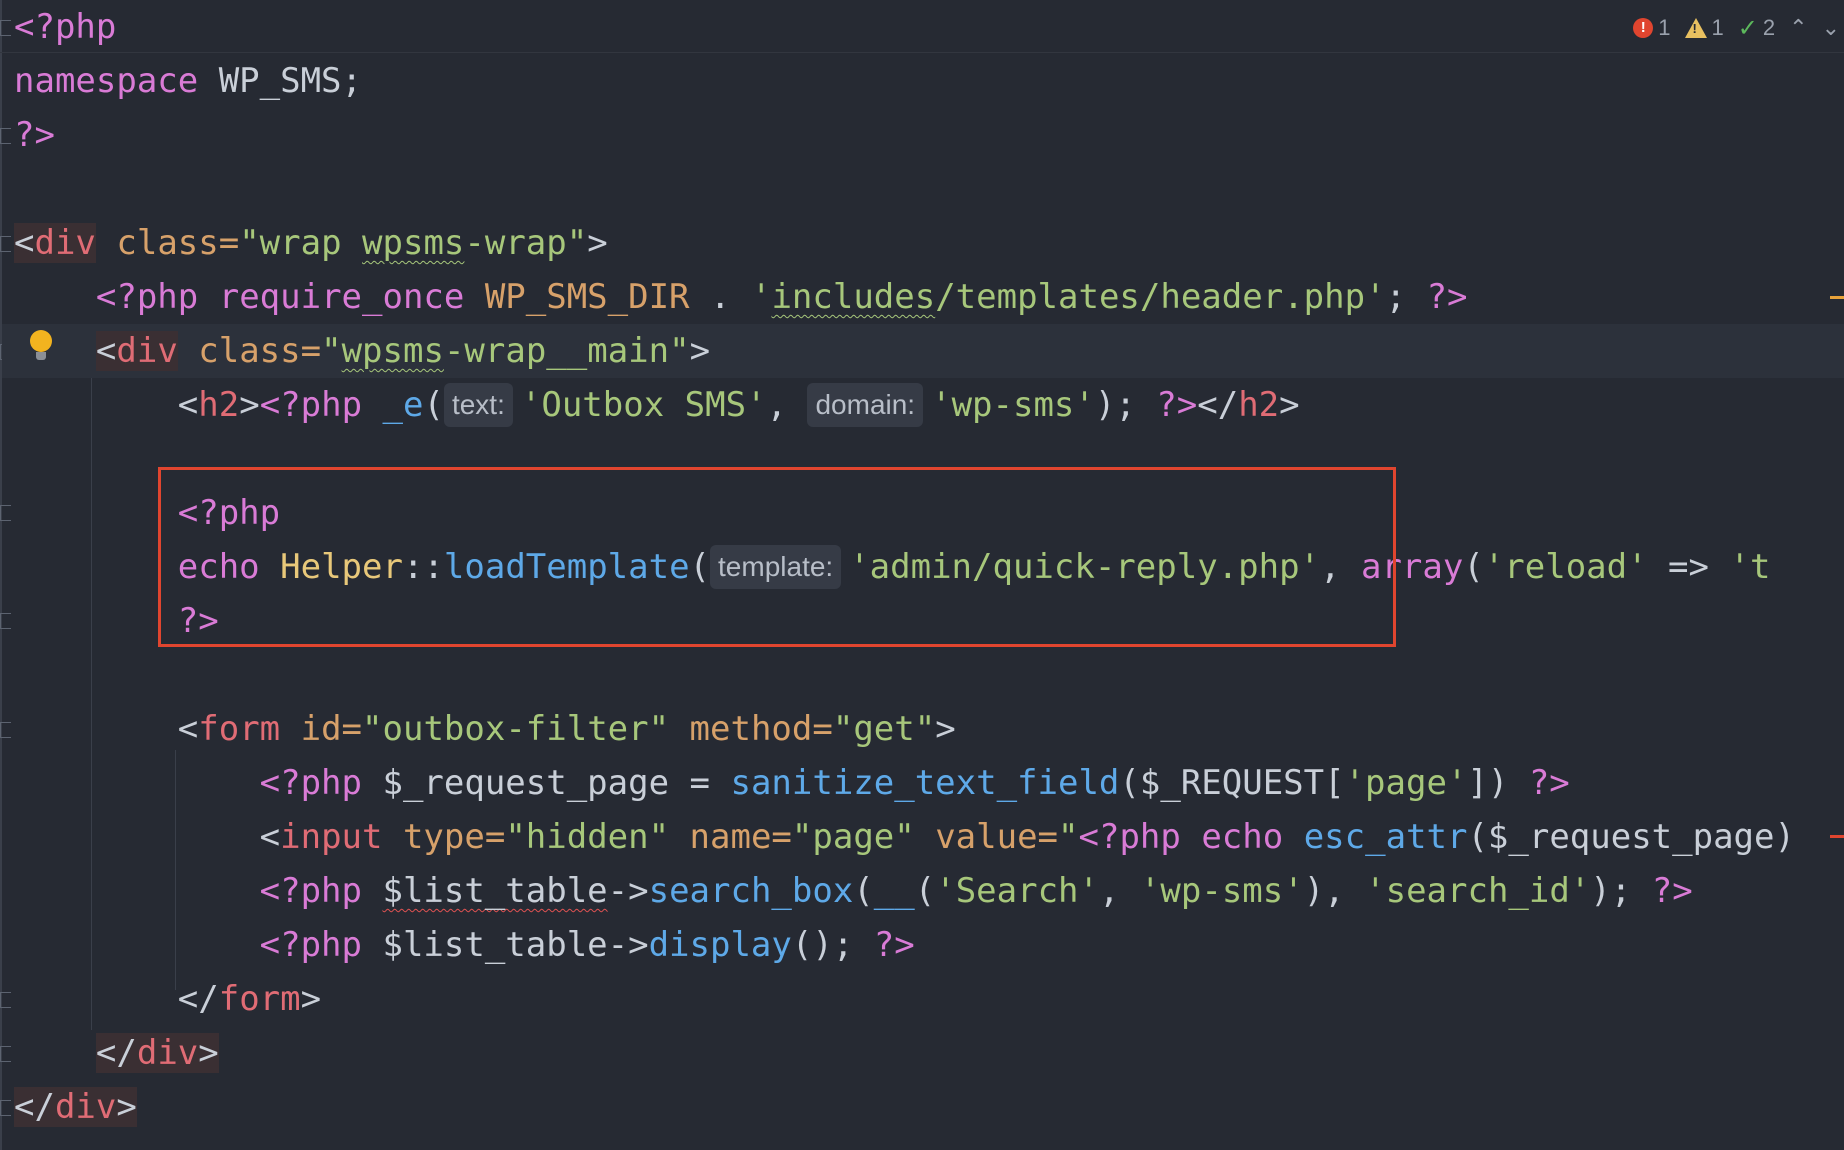 The image size is (1844, 1150). What do you see at coordinates (929, 27) in the screenshot?
I see `code-line: <?php` at bounding box center [929, 27].